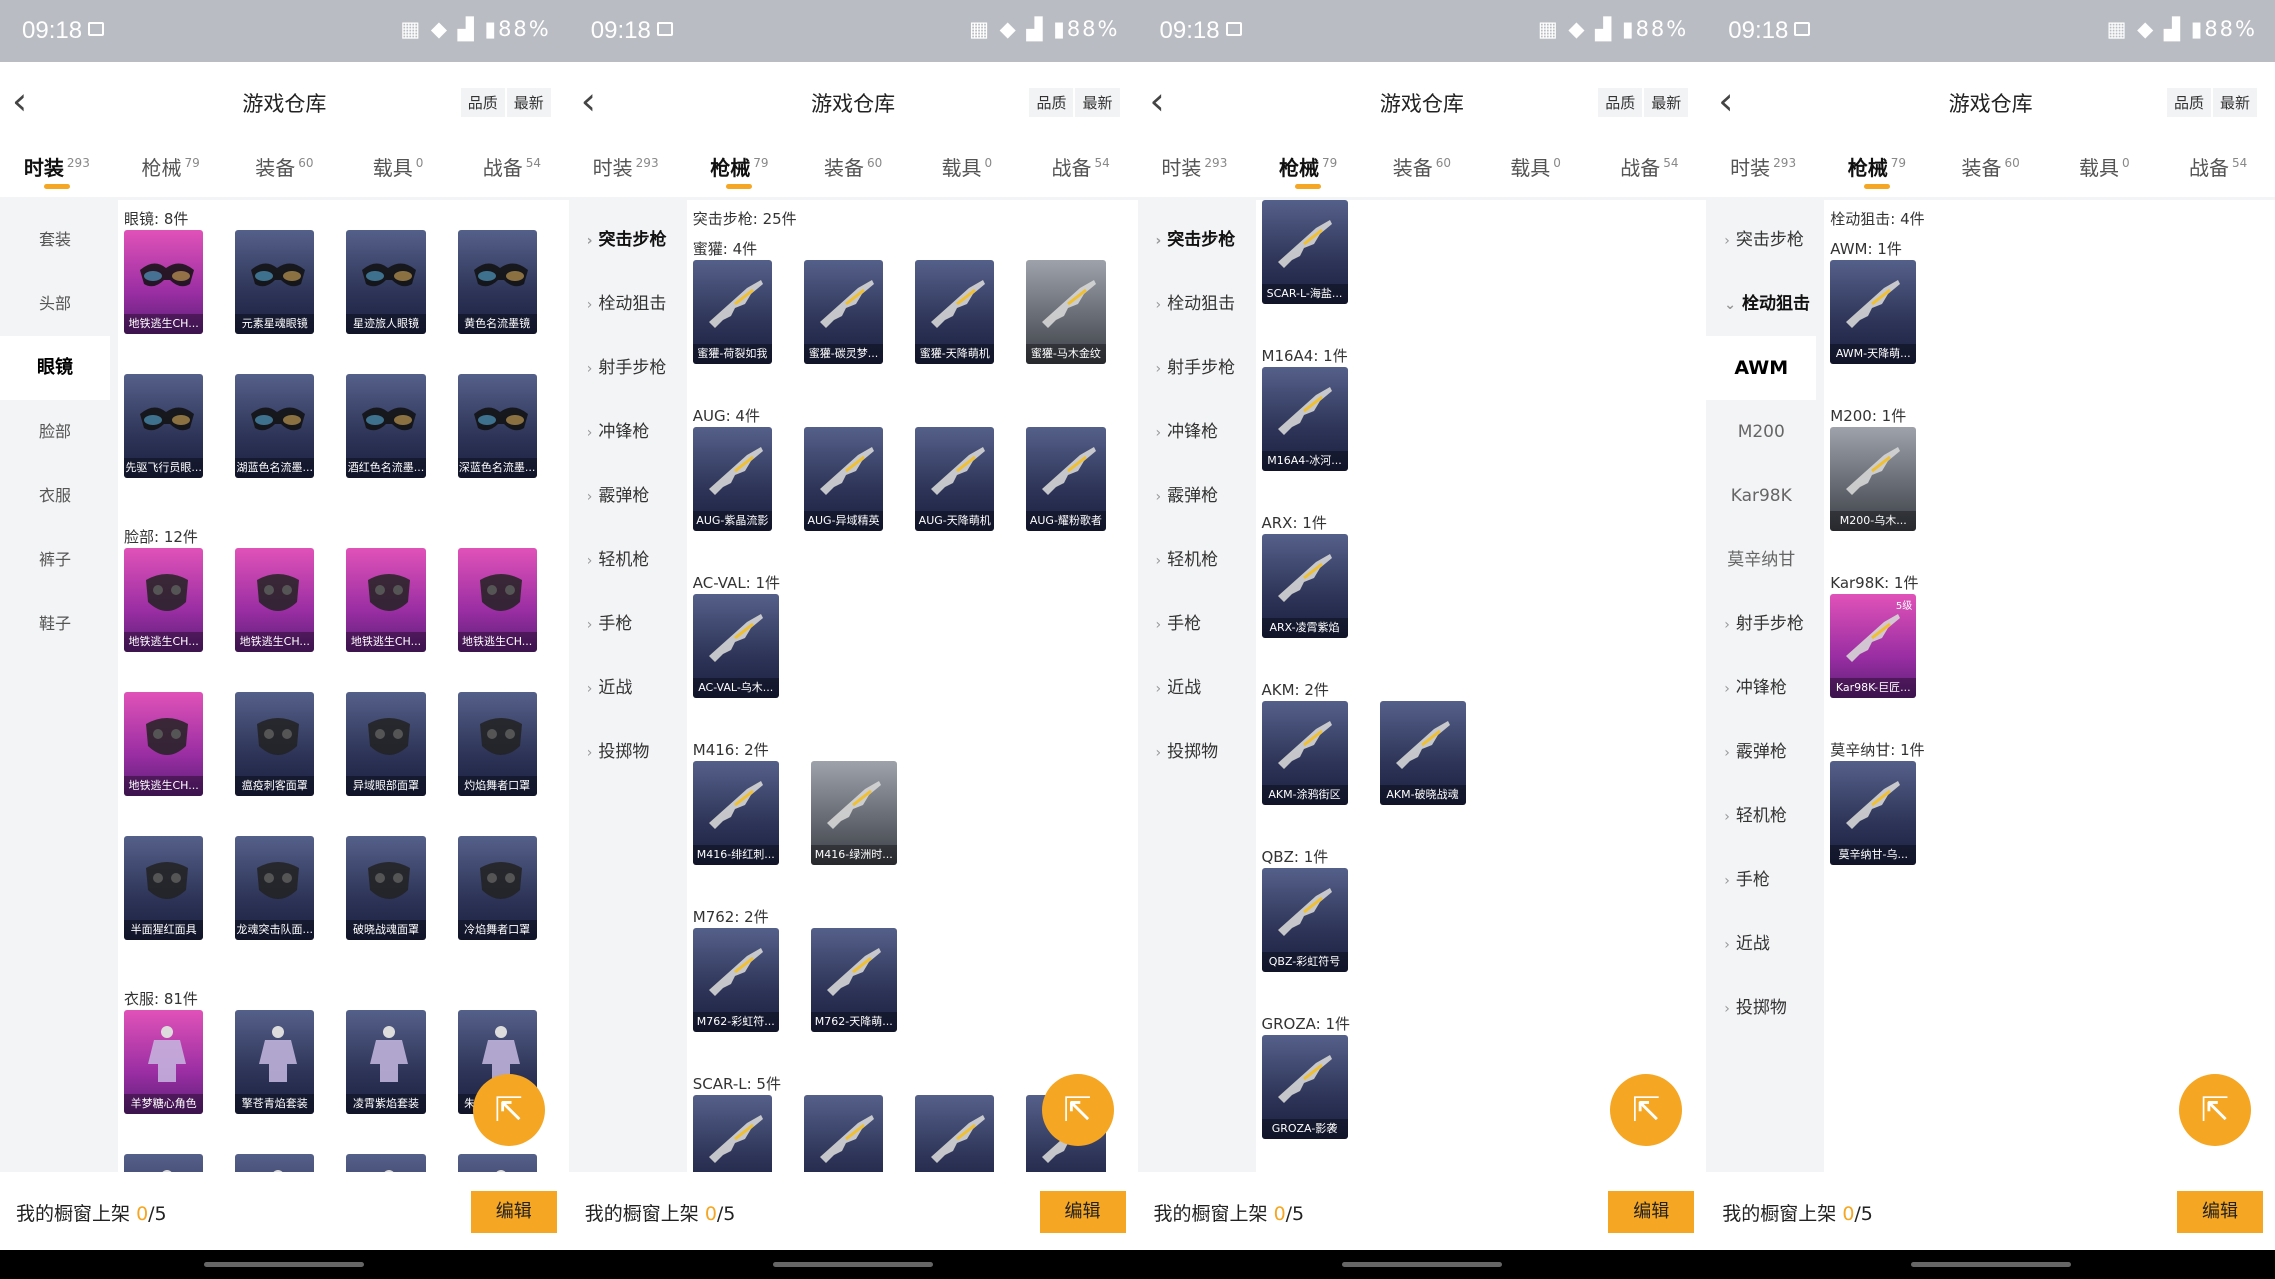  Describe the element at coordinates (386, 1062) in the screenshot. I see `inventory-item: 凌霄紫焰套装` at that location.